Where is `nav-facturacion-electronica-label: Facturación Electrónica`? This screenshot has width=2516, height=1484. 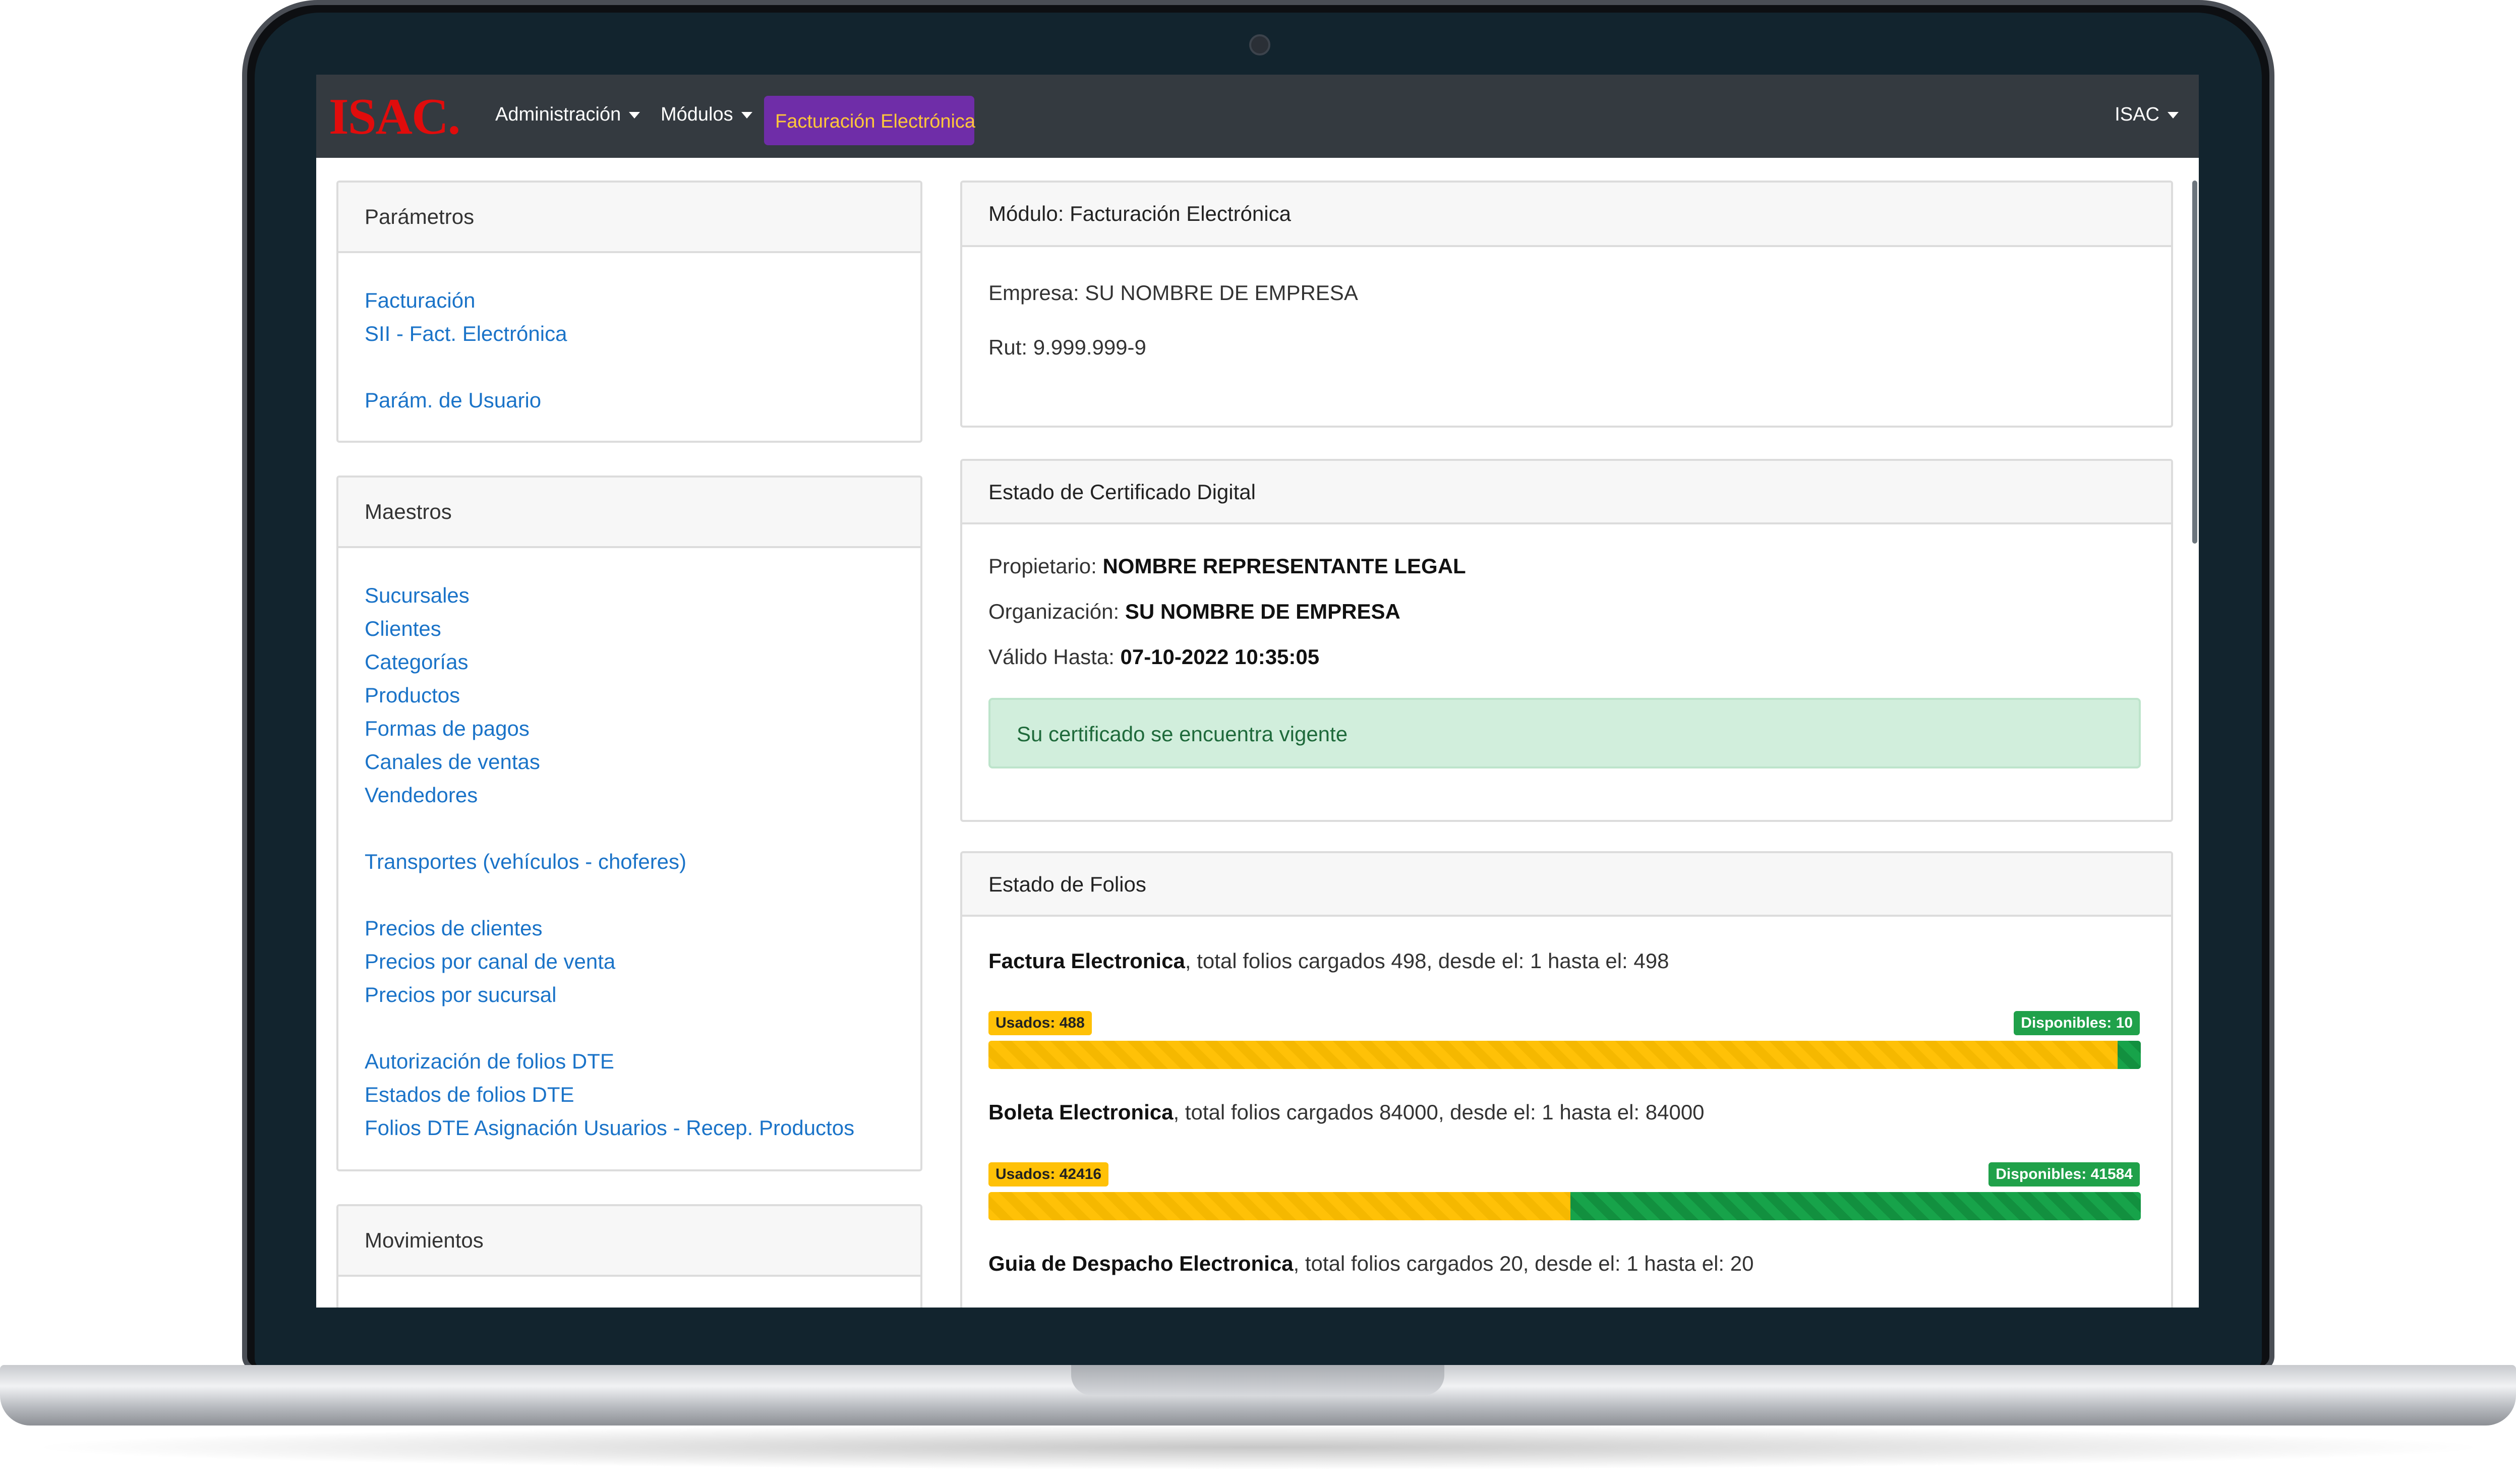
nav-facturacion-electronica-label: Facturación Electrónica is located at coordinates (876, 121).